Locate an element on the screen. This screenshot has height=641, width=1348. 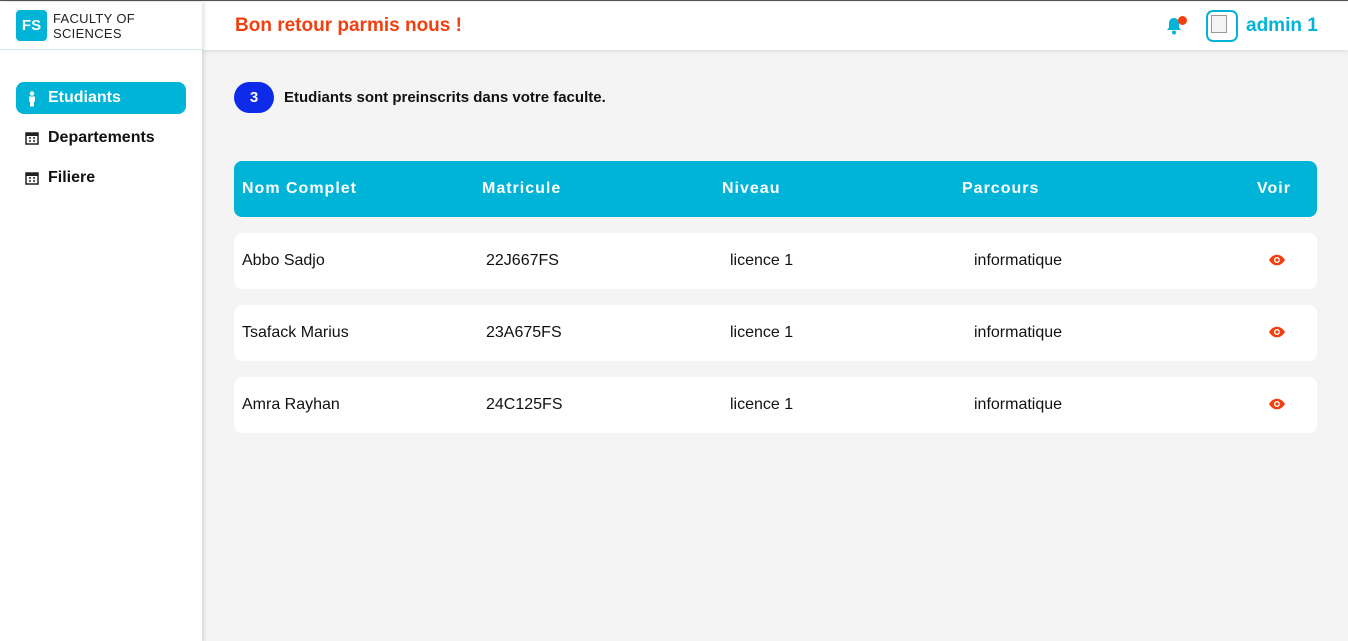
broken-image-icon is located at coordinates (1219, 24).